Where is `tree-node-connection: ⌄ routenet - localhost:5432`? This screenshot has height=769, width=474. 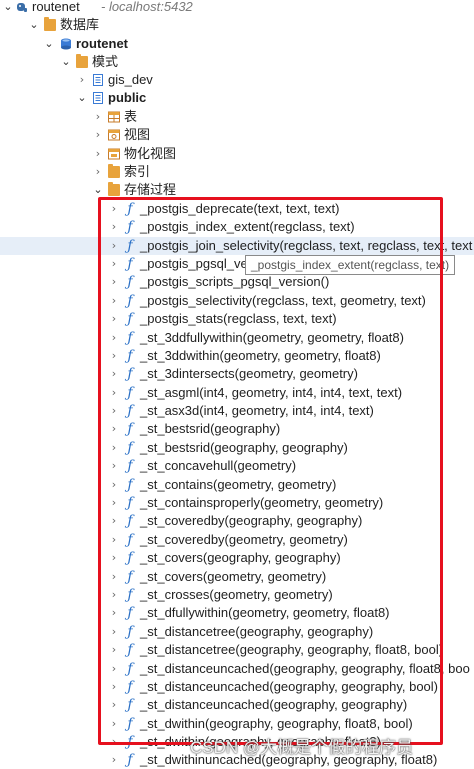
tree-node-connection: ⌄ routenet - localhost:5432 is located at coordinates (237, 8).